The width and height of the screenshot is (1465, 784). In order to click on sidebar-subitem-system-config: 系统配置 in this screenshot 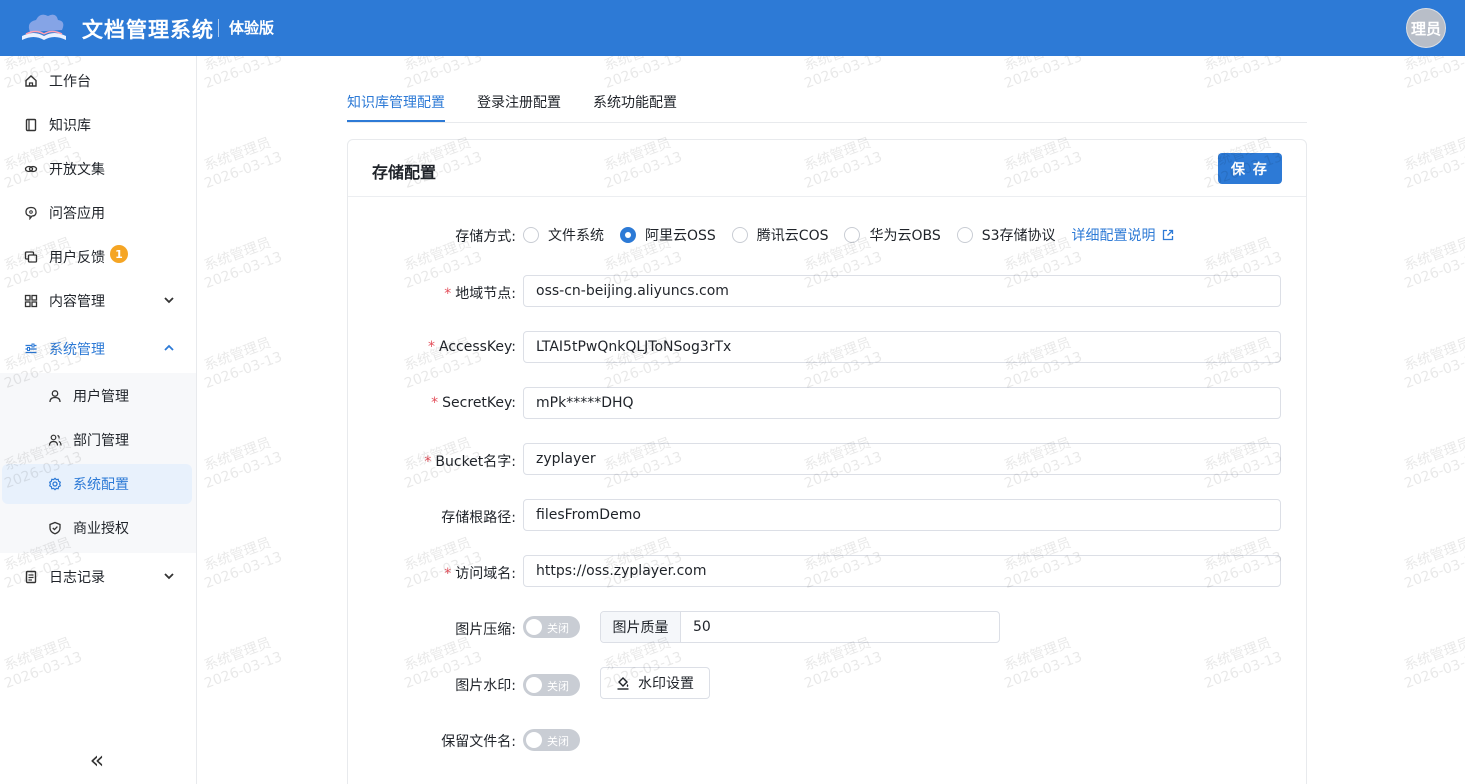, I will do `click(97, 484)`.